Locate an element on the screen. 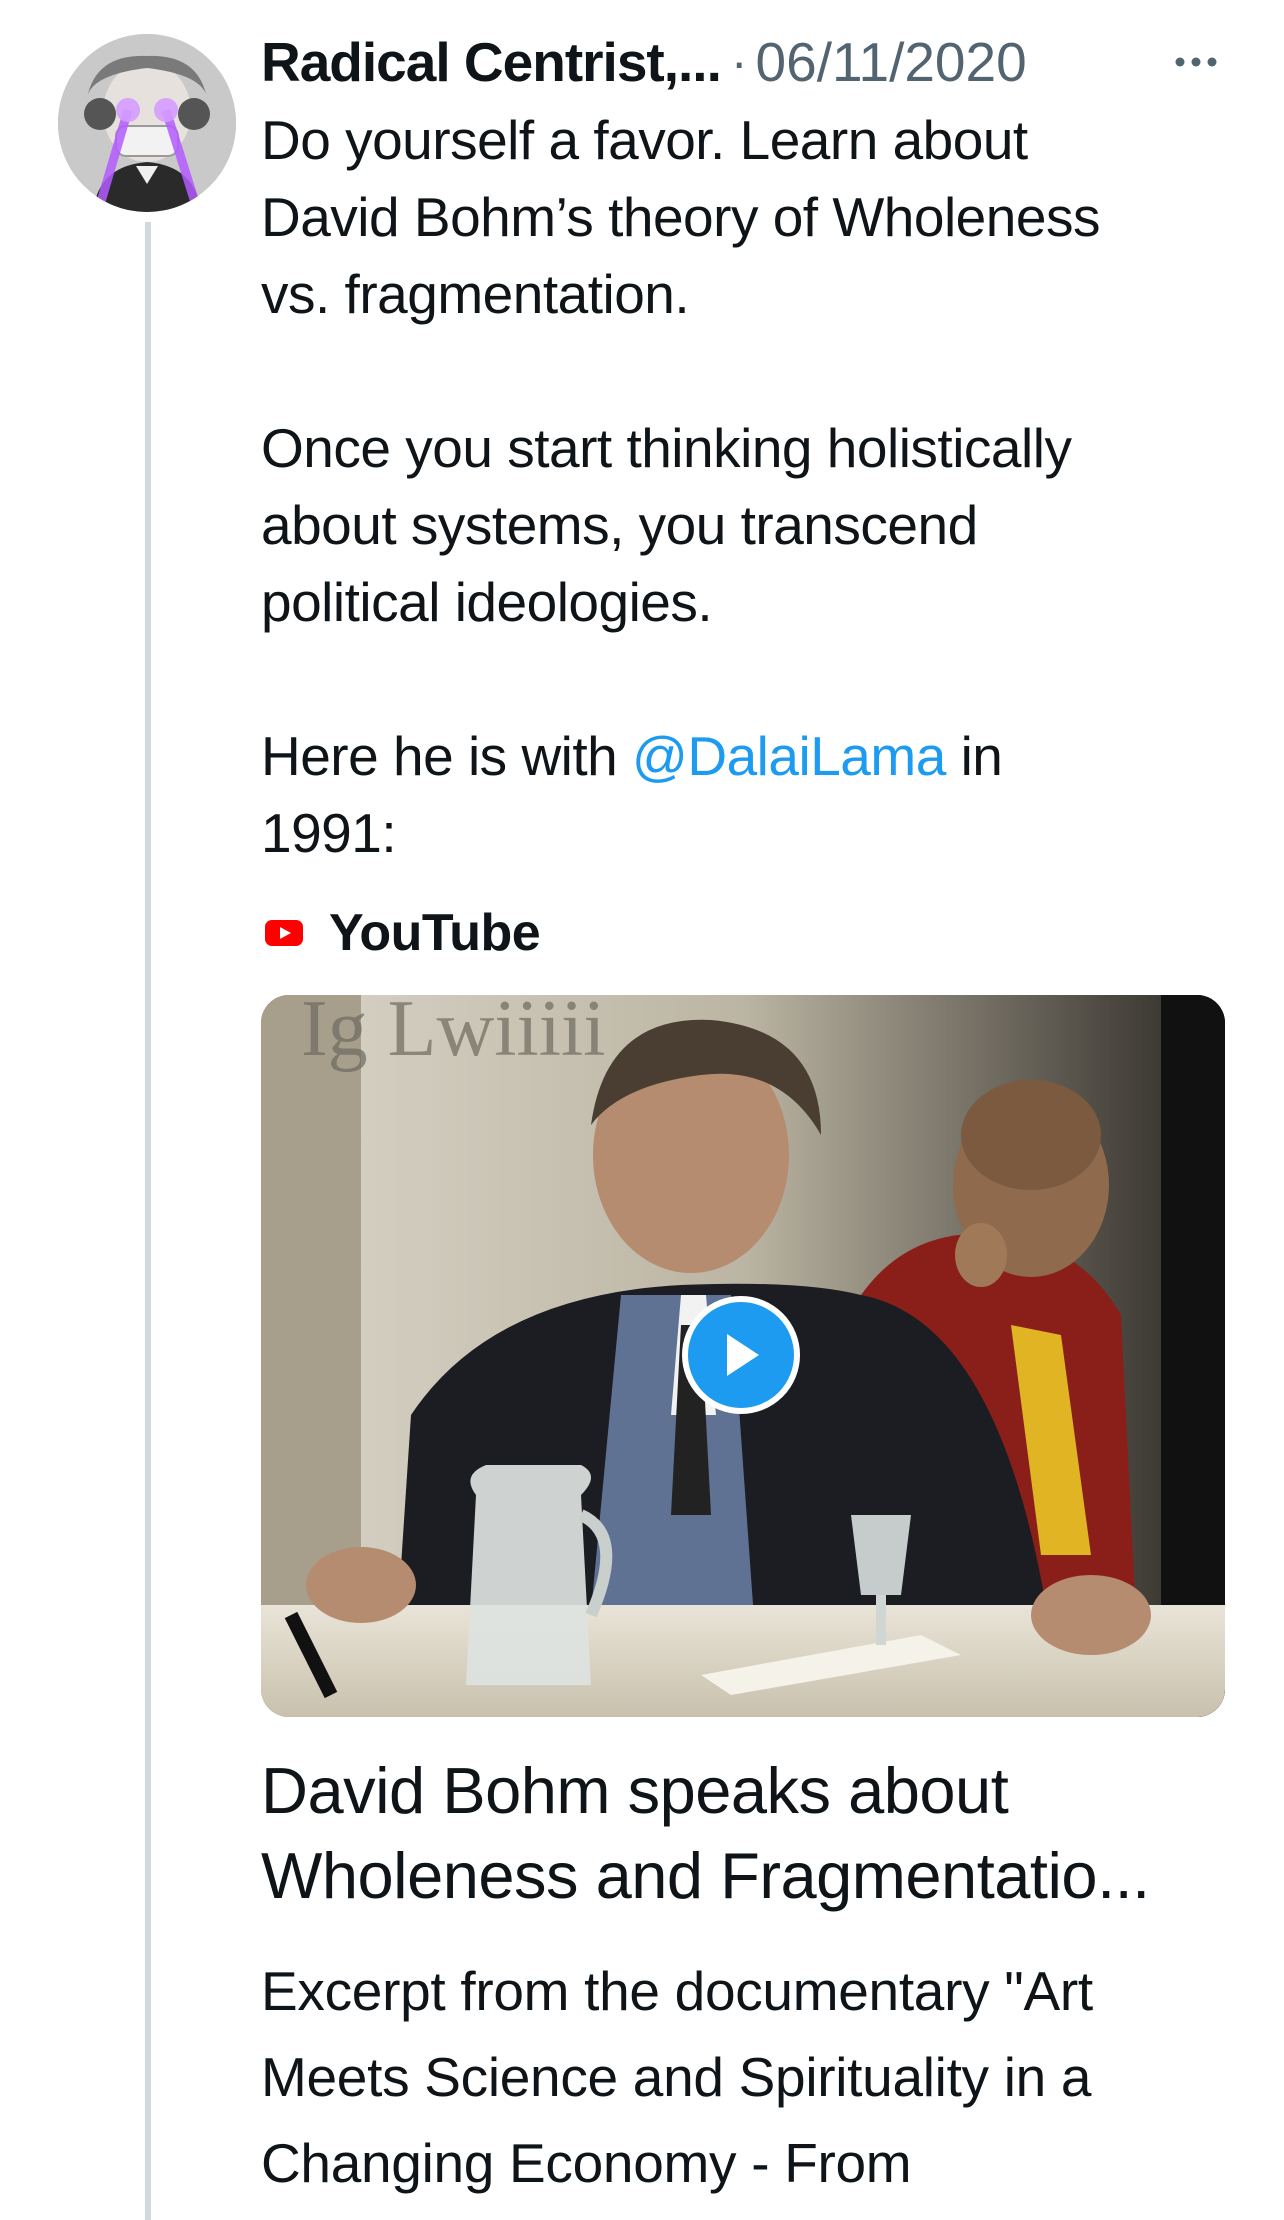  card-description-line: Excerpt from the documentary "Art is located at coordinates (677, 1991).